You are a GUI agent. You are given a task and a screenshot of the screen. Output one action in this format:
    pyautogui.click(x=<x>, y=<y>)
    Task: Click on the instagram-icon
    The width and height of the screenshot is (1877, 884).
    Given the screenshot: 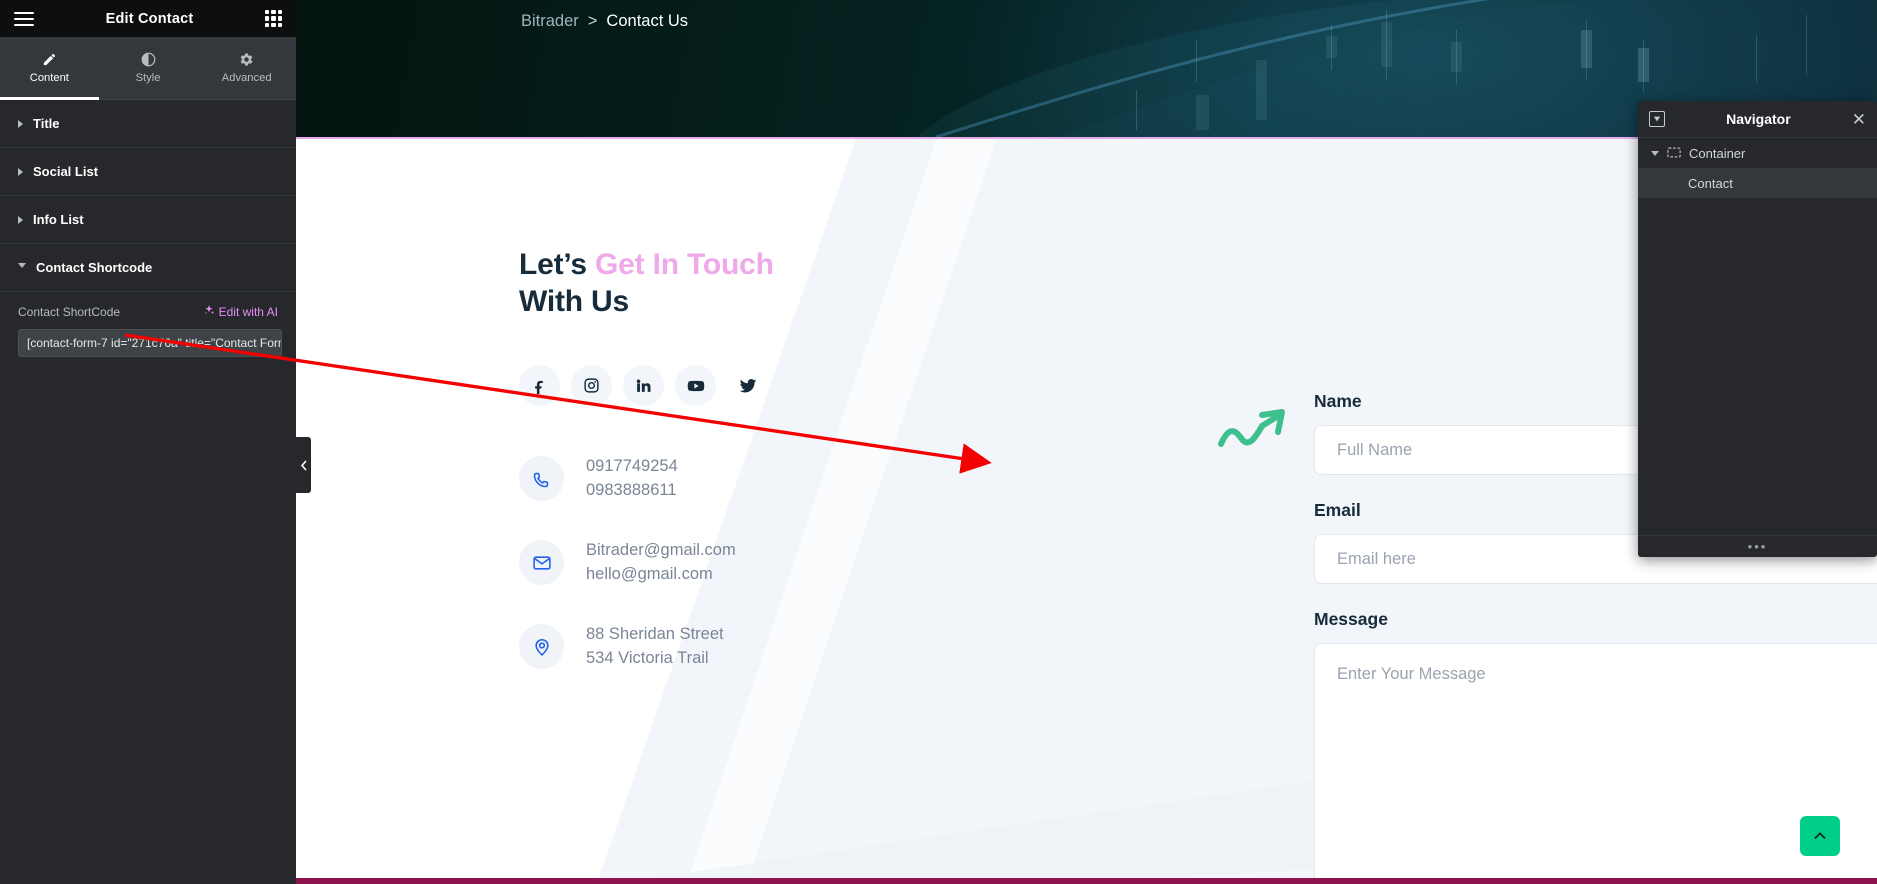 What is the action you would take?
    pyautogui.click(x=591, y=385)
    